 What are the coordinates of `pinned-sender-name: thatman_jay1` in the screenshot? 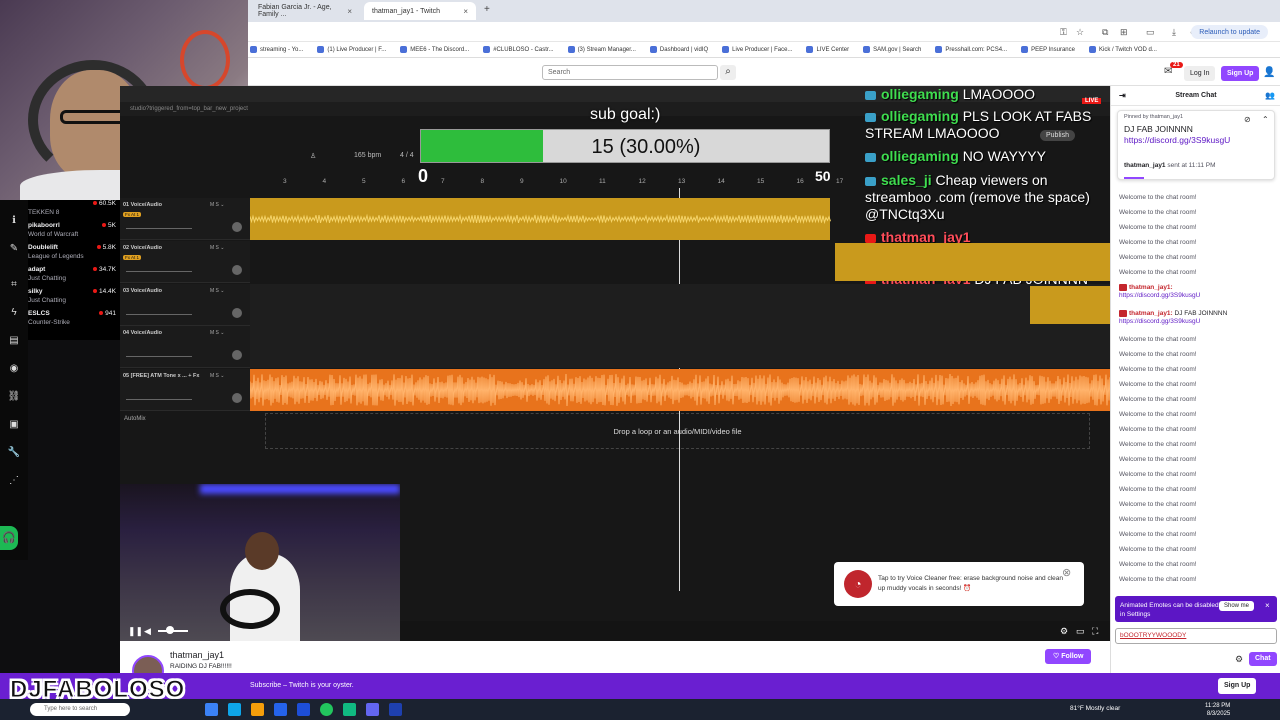 It's located at (1145, 165).